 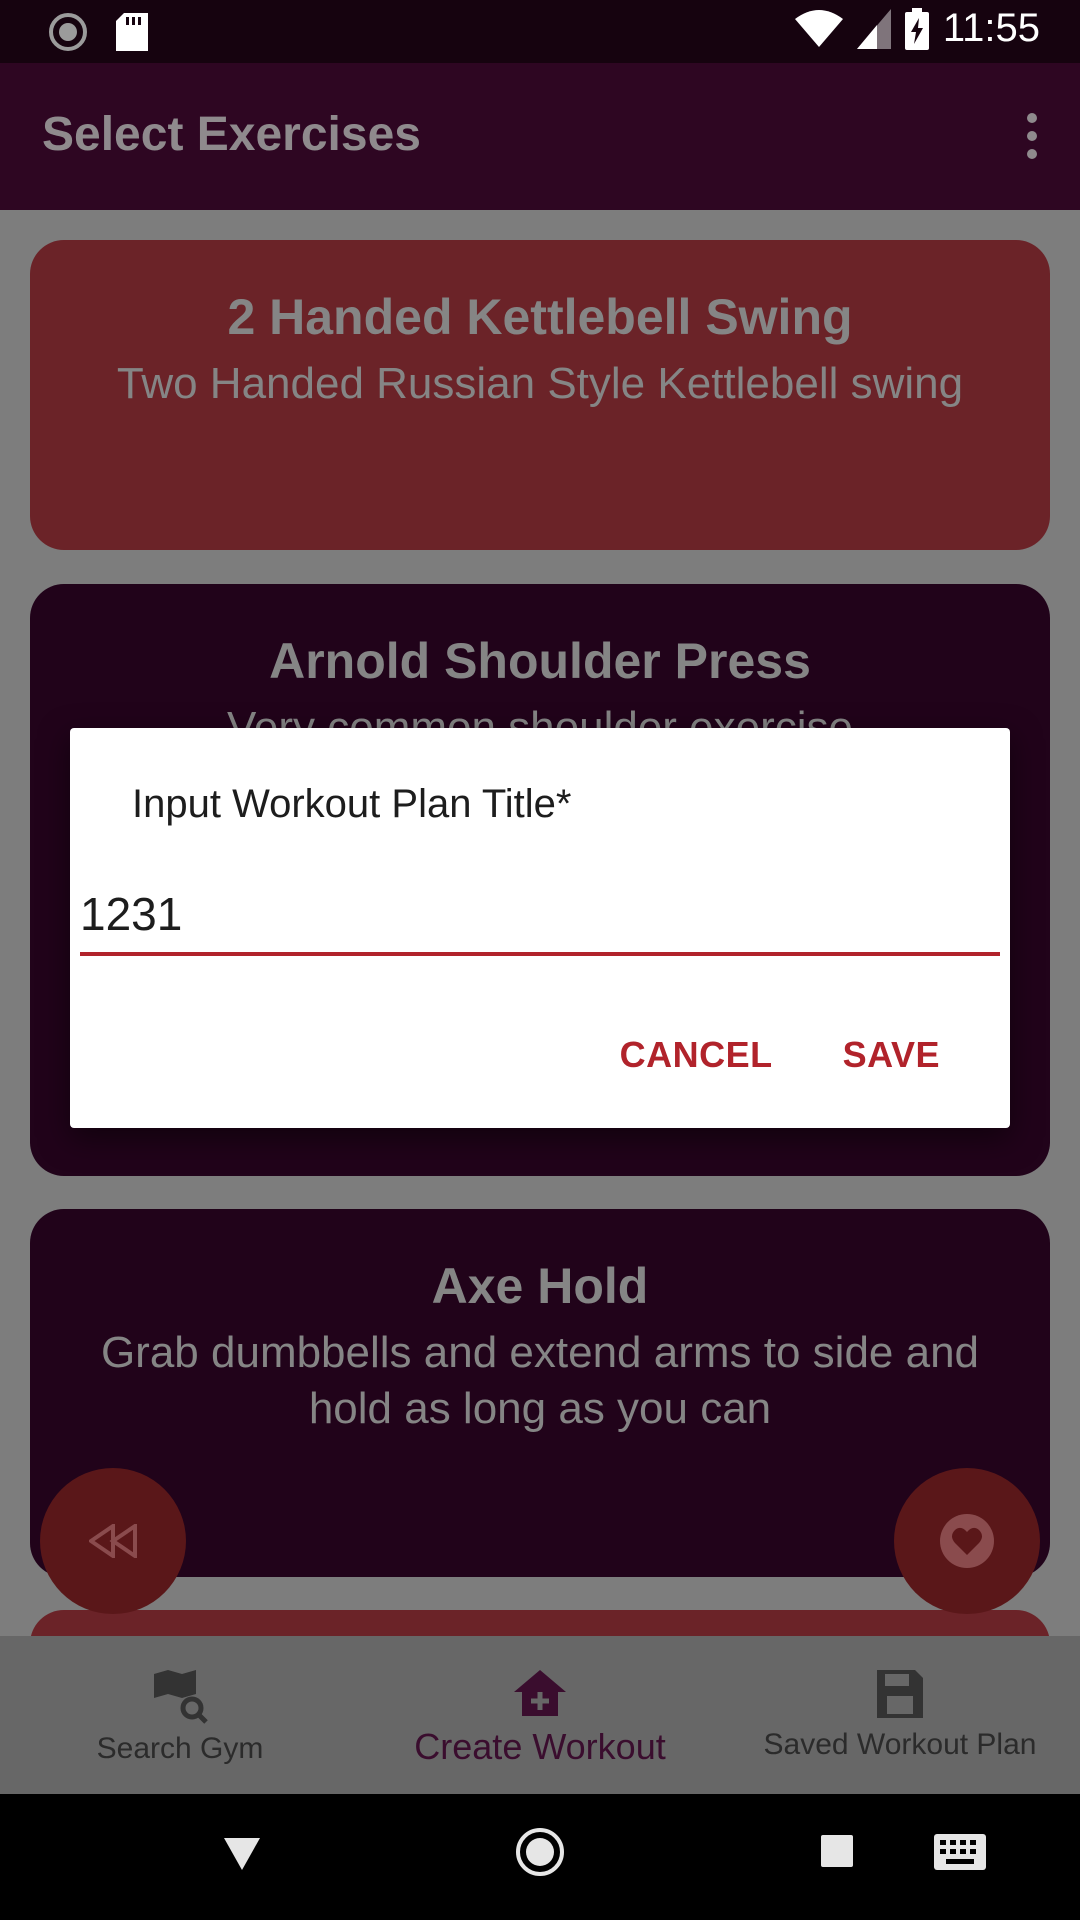 What do you see at coordinates (696, 1055) in the screenshot?
I see `cancel-button: CANCEL` at bounding box center [696, 1055].